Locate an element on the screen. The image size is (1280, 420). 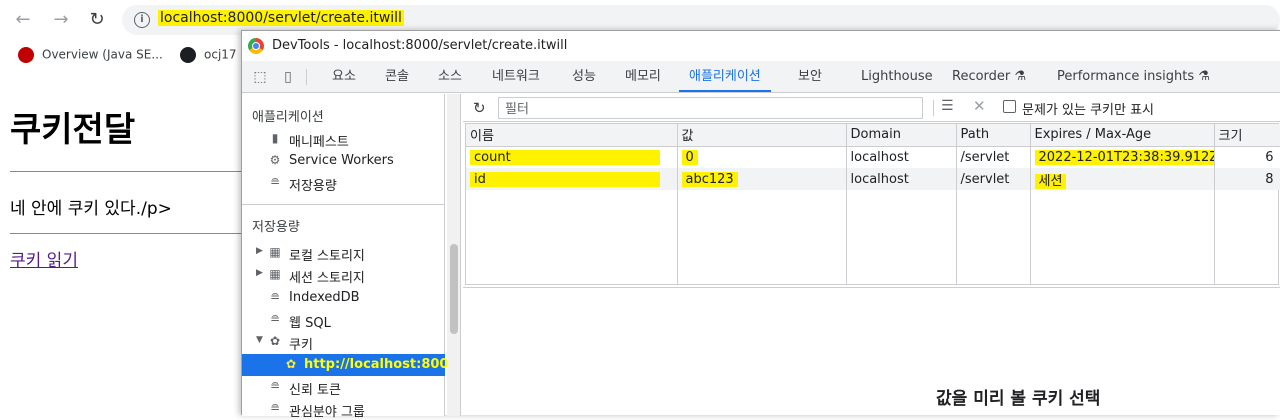
cookie-expires: 세션 is located at coordinates (1050, 181).